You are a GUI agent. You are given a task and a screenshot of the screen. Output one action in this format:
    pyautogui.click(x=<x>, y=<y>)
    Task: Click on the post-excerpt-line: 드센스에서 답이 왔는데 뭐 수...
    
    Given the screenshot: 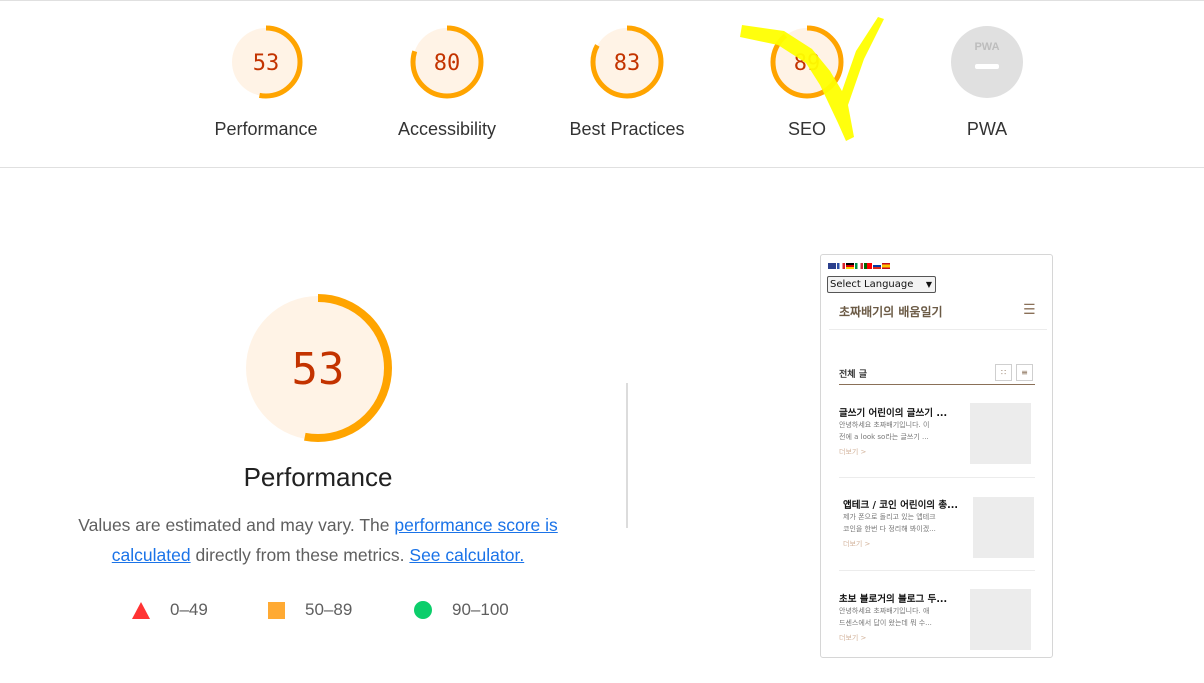 What is the action you would take?
    pyautogui.click(x=885, y=623)
    